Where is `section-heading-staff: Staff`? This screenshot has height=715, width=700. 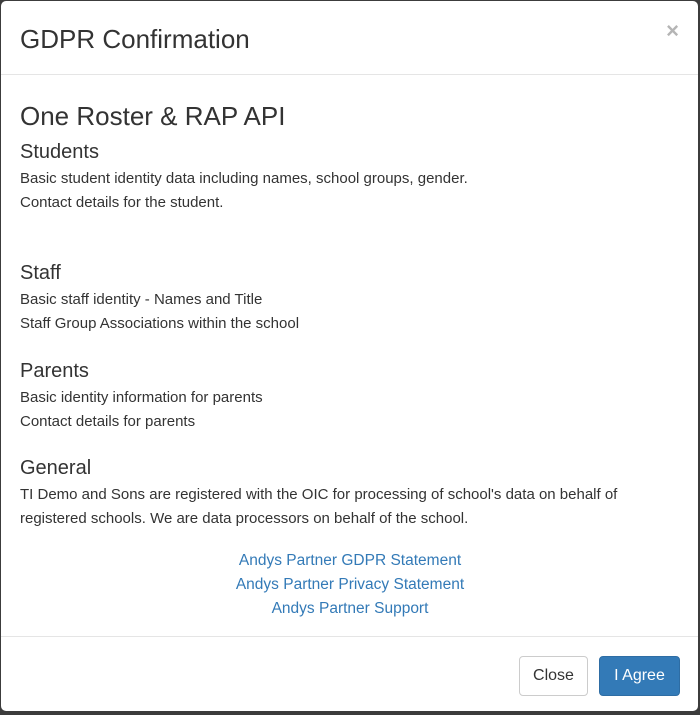 section-heading-staff: Staff is located at coordinates (40, 273).